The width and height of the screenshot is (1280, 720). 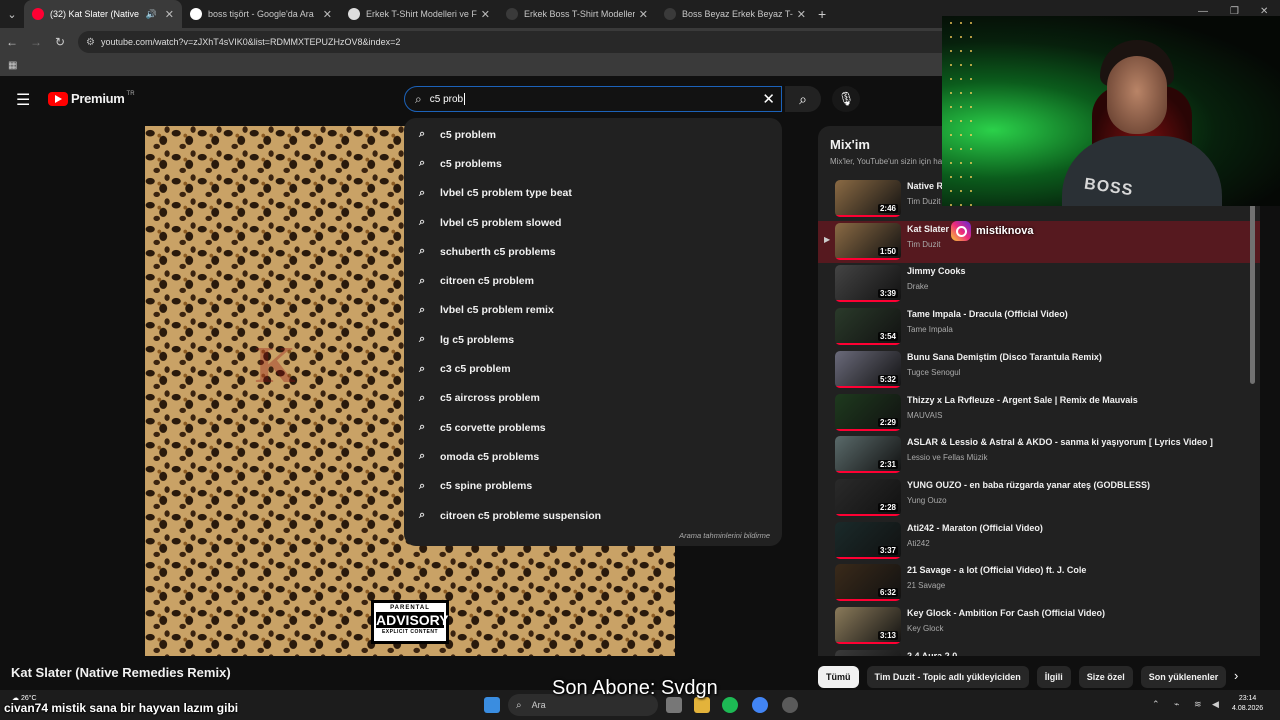 What do you see at coordinates (975, 527) in the screenshot?
I see `mix-item-title: Ati242 - Maraton (Official Video)` at bounding box center [975, 527].